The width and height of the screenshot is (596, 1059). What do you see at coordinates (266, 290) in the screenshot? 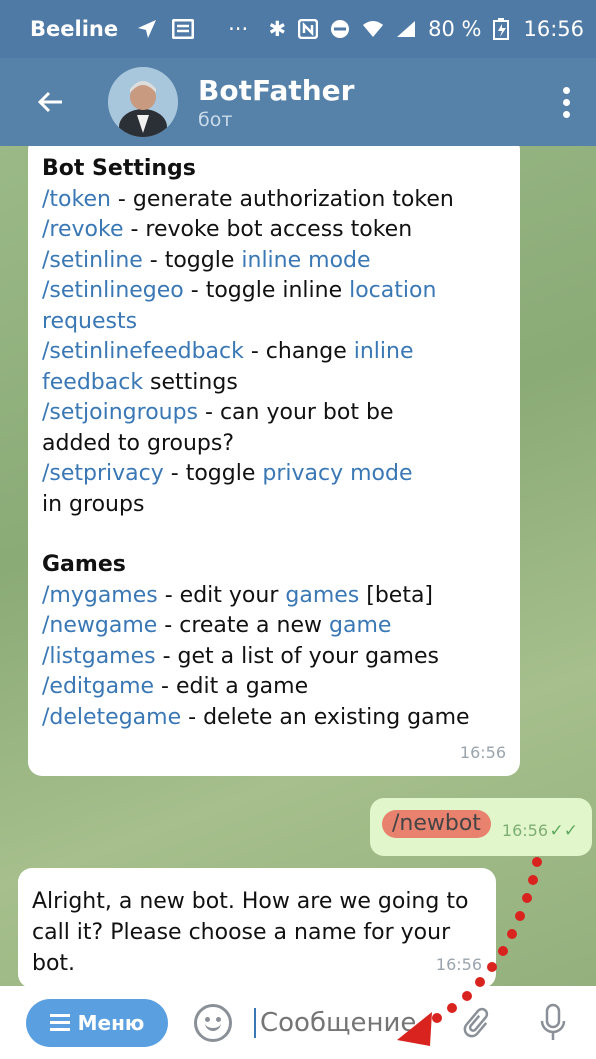
I see `command-description: - toggle inline` at bounding box center [266, 290].